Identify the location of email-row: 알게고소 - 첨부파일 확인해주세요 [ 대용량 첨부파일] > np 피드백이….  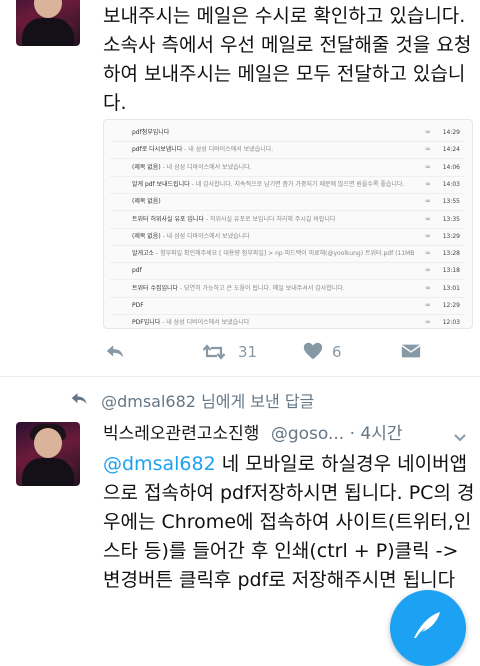
(287, 254).